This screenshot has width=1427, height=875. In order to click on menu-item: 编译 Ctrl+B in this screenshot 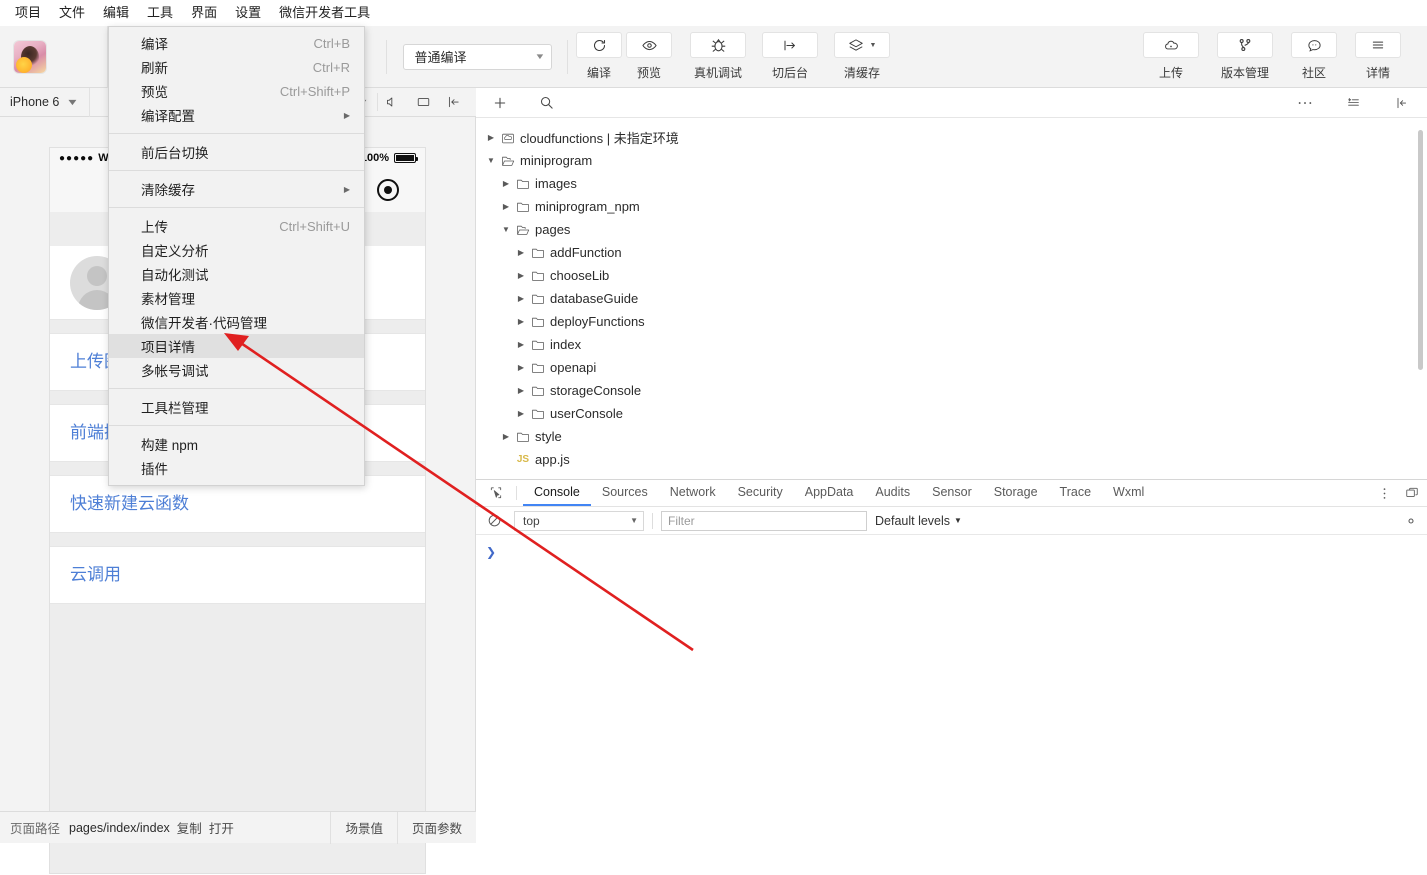, I will do `click(236, 43)`.